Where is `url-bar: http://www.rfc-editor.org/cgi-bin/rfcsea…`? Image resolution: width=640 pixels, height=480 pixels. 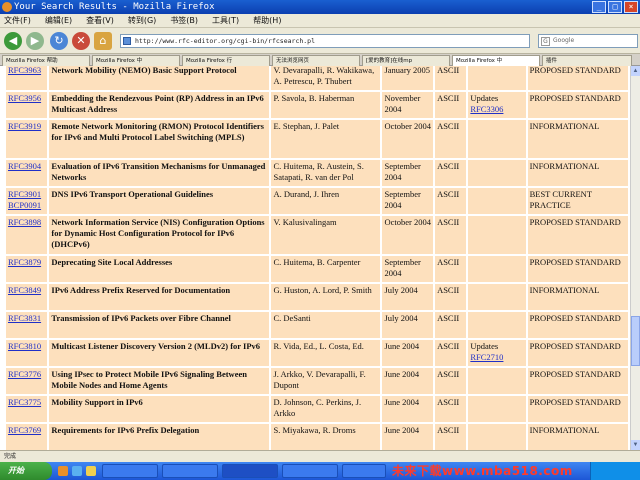 url-bar: http://www.rfc-editor.org/cgi-bin/rfcsea… is located at coordinates (325, 41).